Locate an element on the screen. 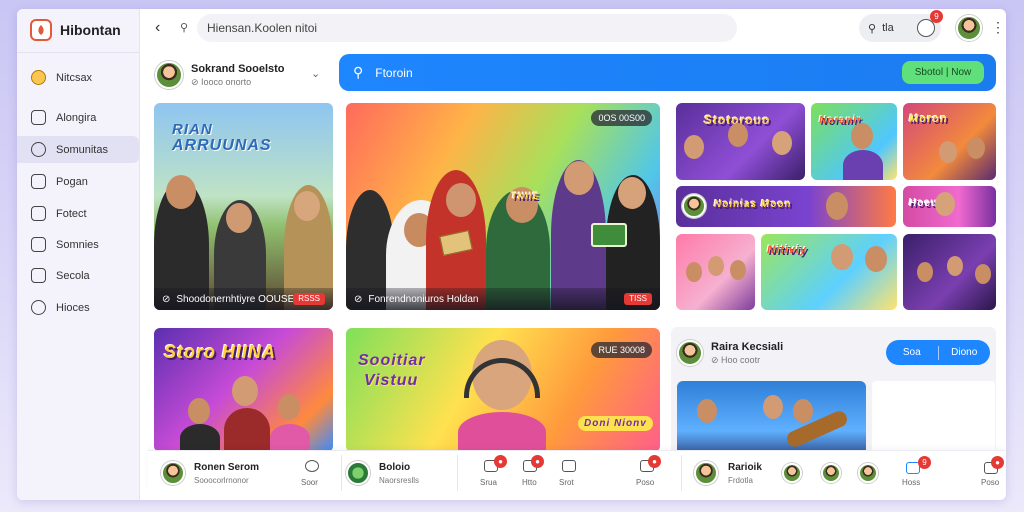  sidebar-item-7: Hioces is located at coordinates (78, 307).